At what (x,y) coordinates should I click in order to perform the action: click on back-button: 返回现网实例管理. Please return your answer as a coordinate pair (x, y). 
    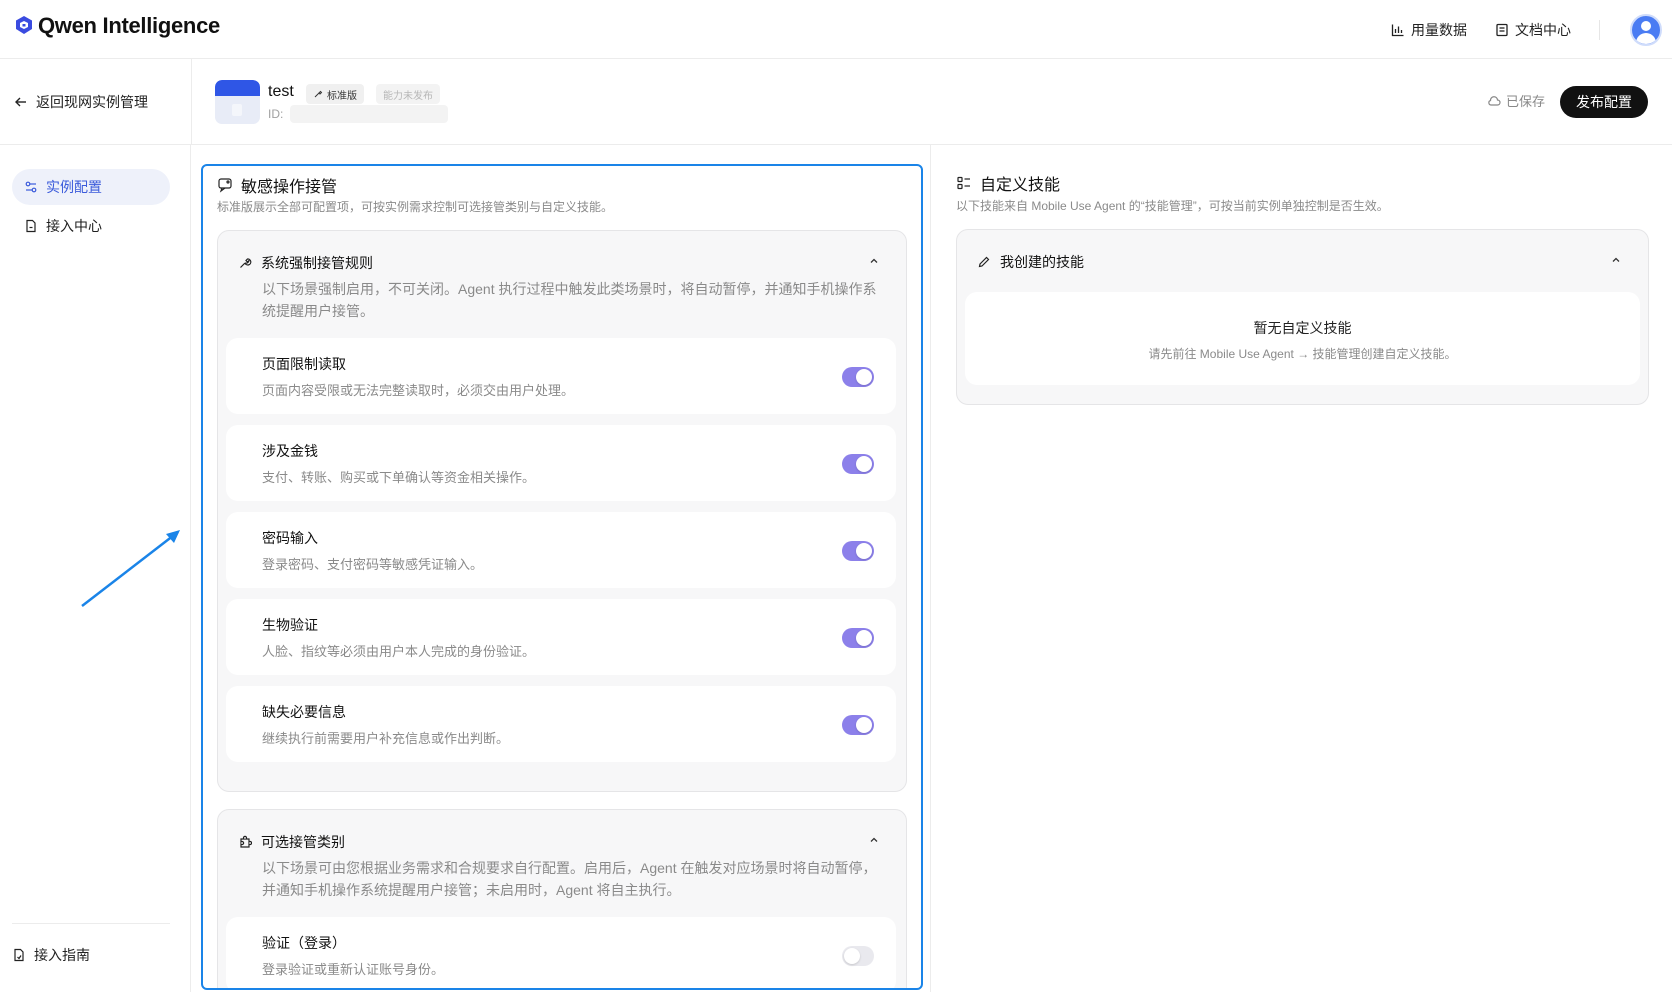
    Looking at the image, I should click on (81, 102).